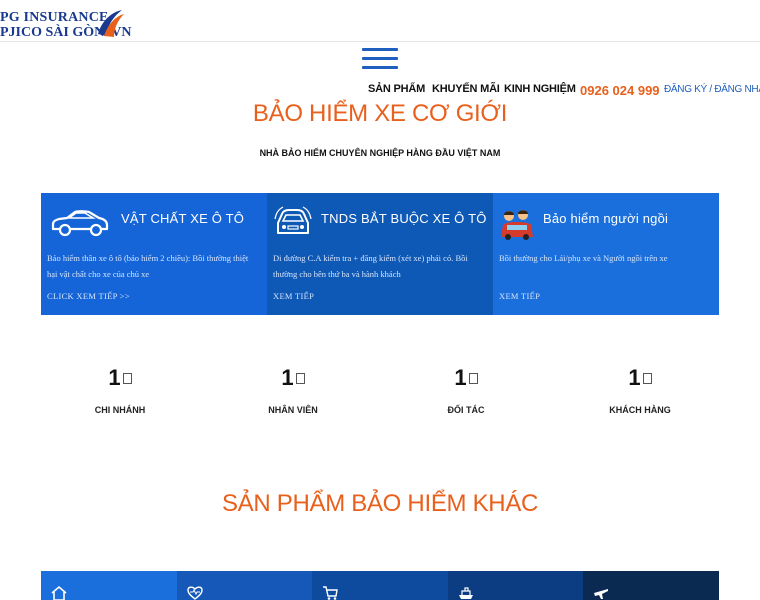 This screenshot has width=760, height=600. What do you see at coordinates (712, 89) in the screenshot?
I see `register-login-link: ĐĂNG KÝ / ĐĂNG NHẬP` at bounding box center [712, 89].